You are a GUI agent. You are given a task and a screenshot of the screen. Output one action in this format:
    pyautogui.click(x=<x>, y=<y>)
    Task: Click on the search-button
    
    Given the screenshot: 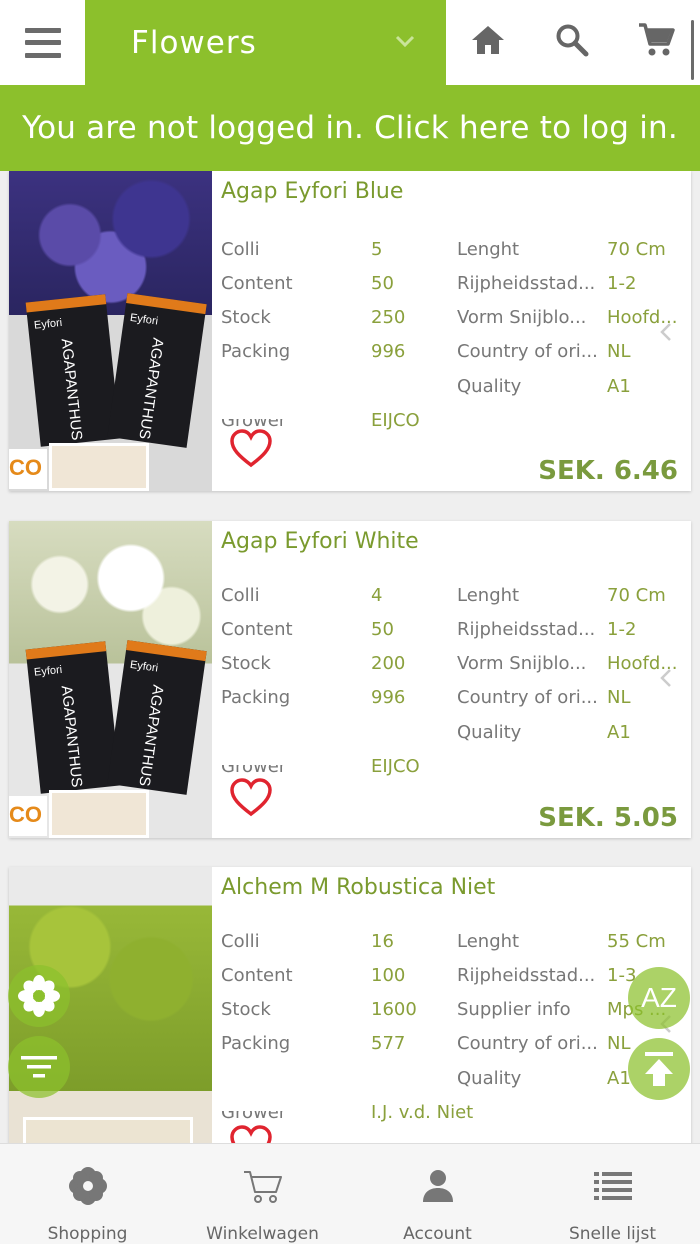 What is the action you would take?
    pyautogui.click(x=572, y=40)
    